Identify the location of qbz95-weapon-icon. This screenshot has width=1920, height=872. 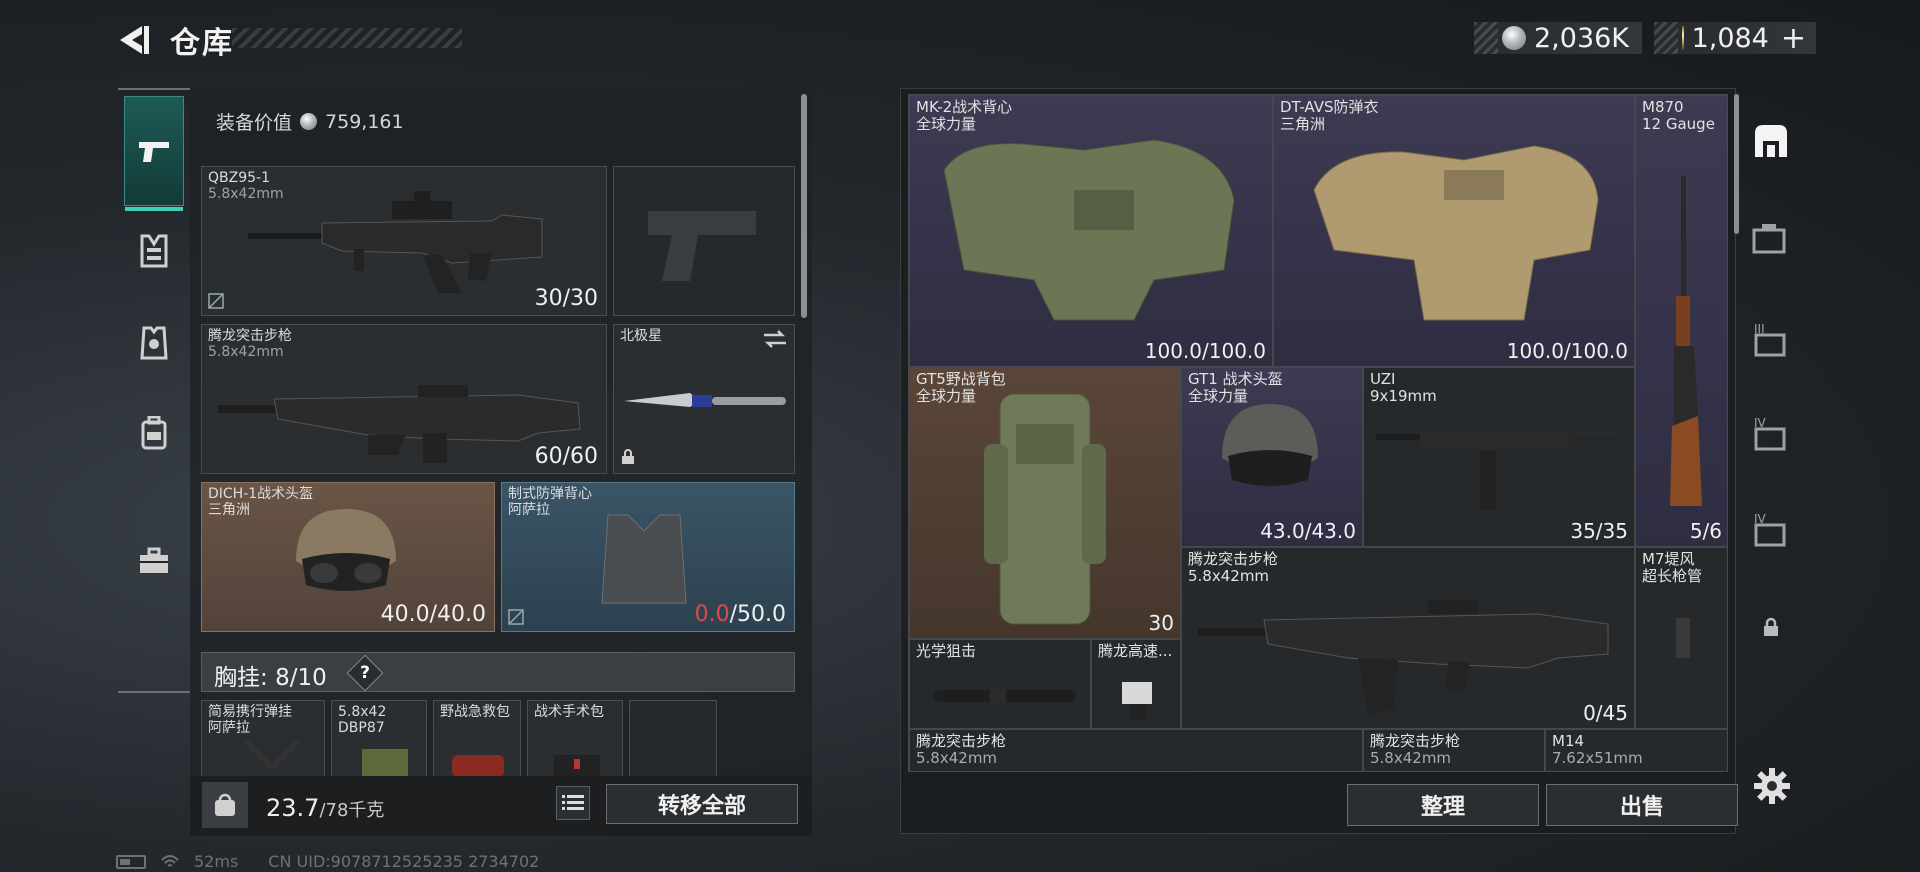
(395, 242).